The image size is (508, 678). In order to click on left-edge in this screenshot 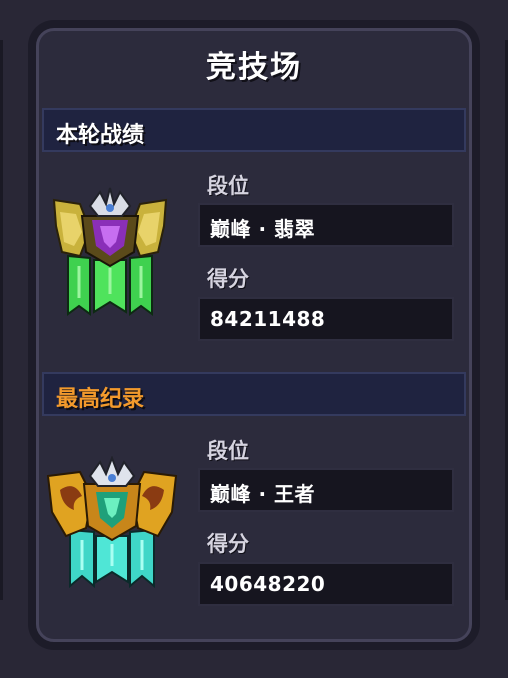, I will do `click(1, 320)`.